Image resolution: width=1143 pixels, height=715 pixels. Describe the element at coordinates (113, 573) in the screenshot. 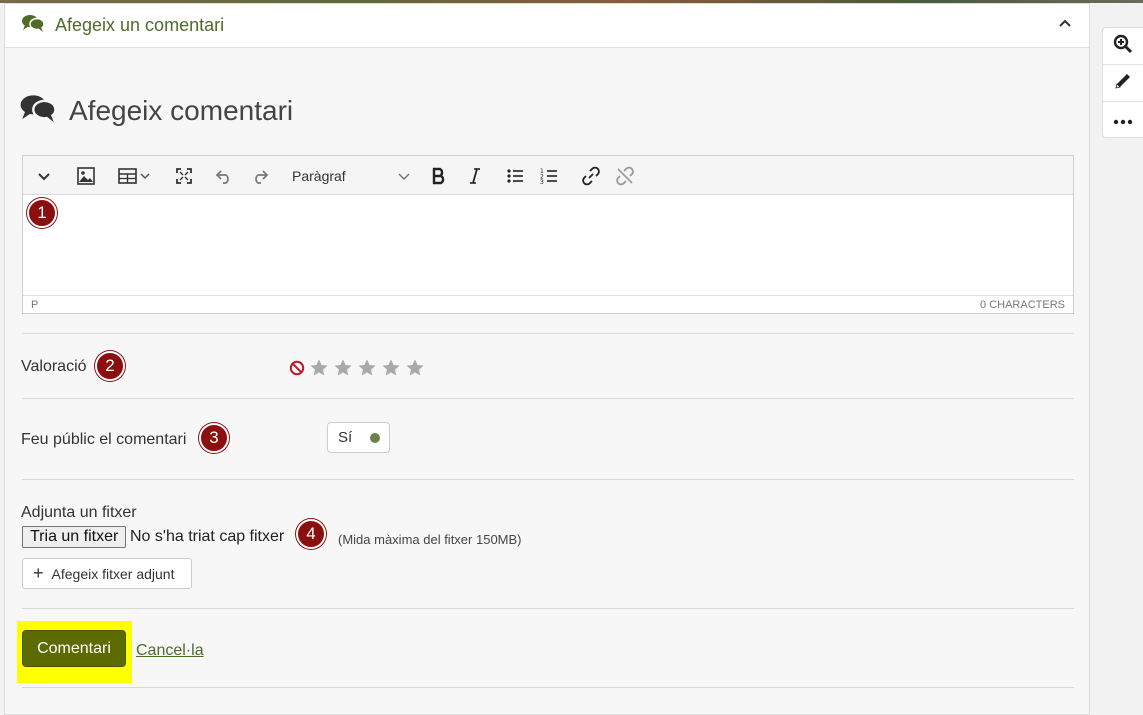

I see `add-attachment-label: Afegeix fitxer adjunt` at that location.